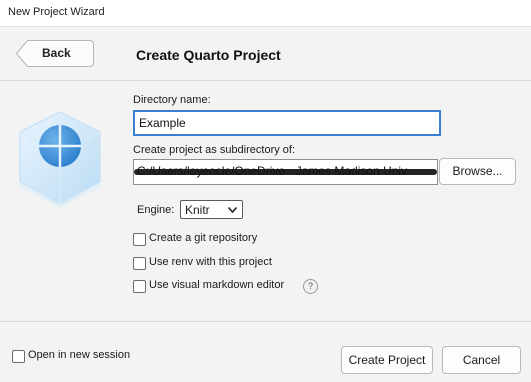 This screenshot has height=382, width=531. What do you see at coordinates (232, 210) in the screenshot?
I see `chevron-down-icon` at bounding box center [232, 210].